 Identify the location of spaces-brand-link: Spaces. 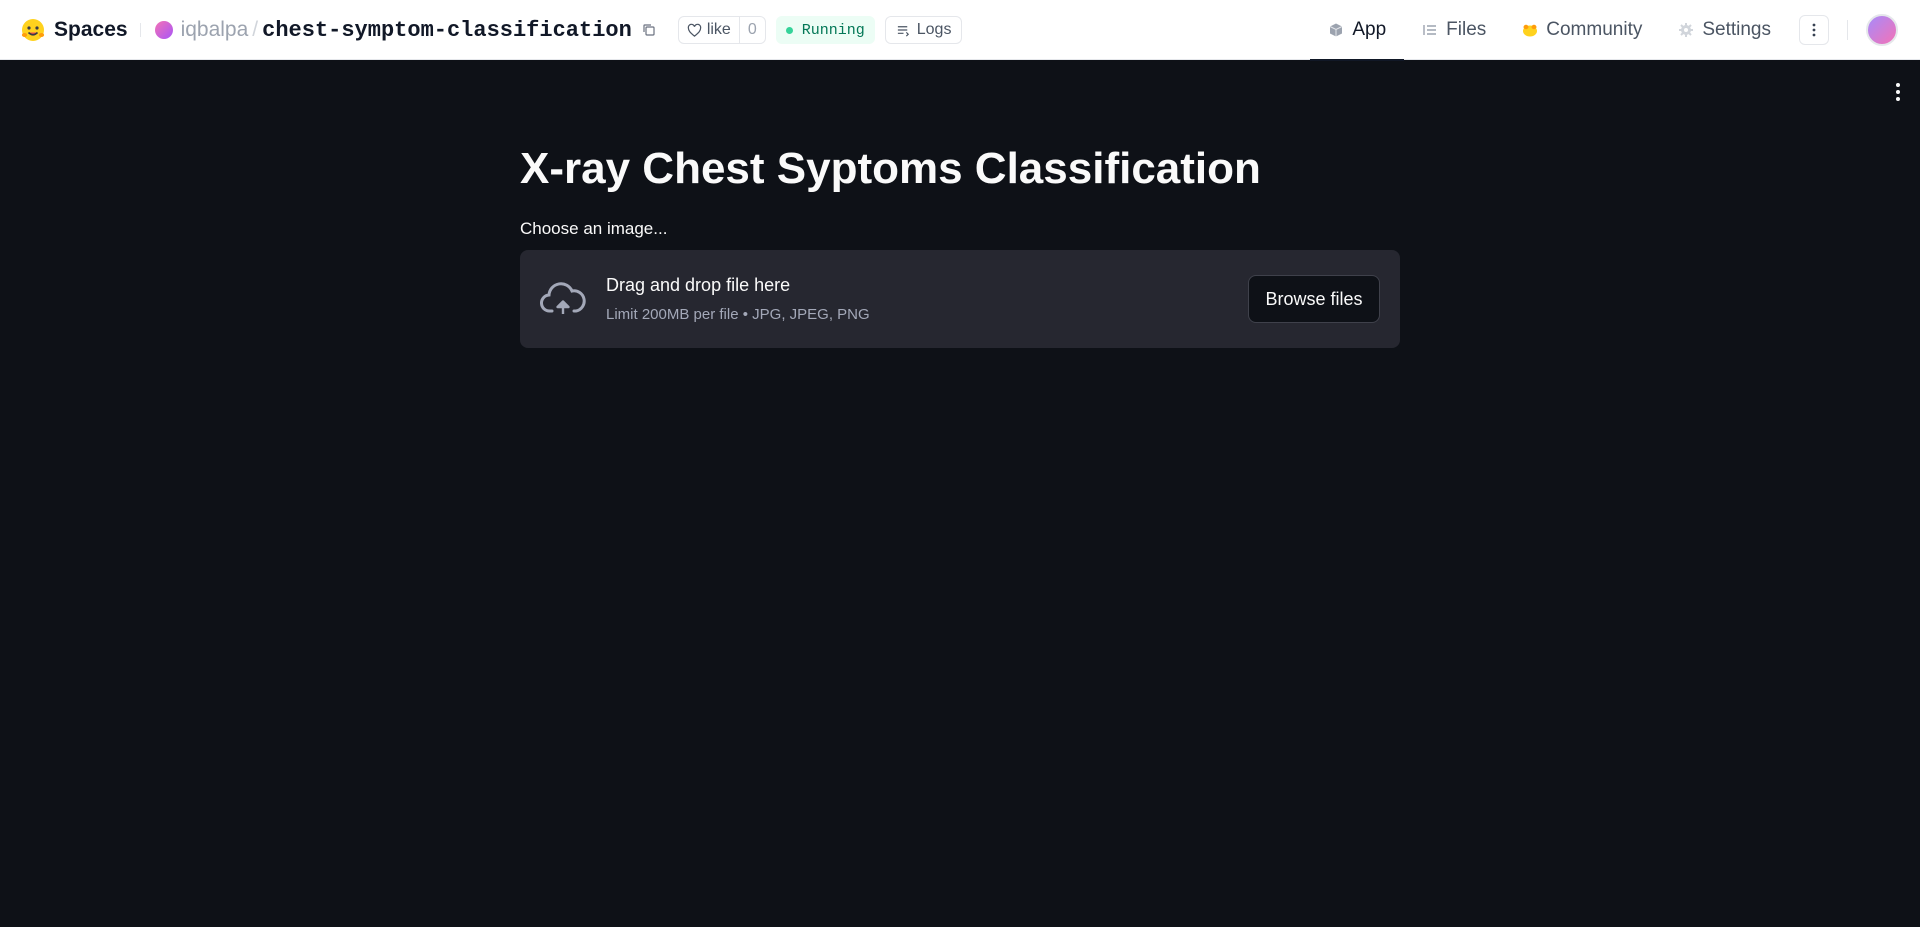
(91, 30).